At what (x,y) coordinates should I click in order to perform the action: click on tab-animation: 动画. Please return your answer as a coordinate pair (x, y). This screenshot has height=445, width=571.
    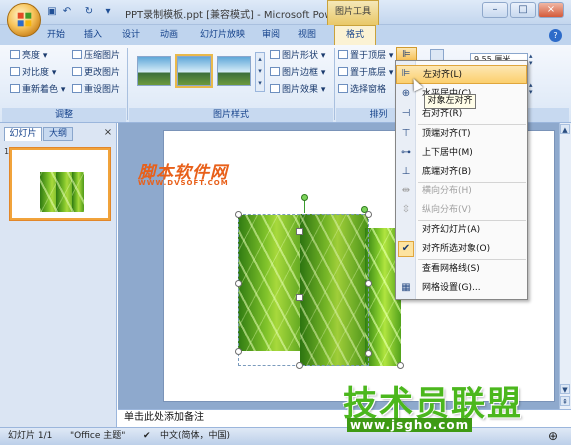
    Looking at the image, I should click on (169, 35).